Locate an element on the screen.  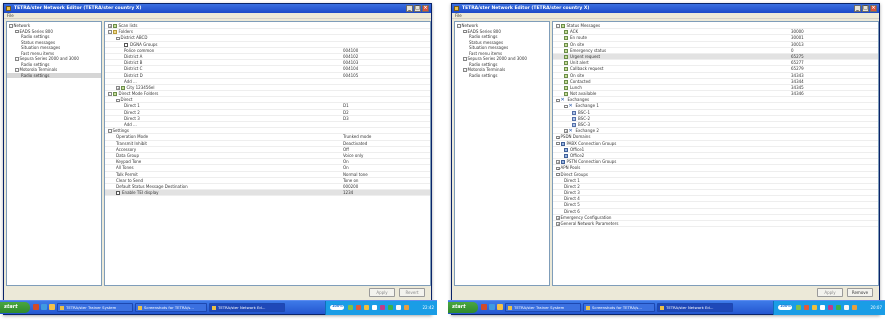
tree-item-label: Situation messages is located at coordinates (41, 47).